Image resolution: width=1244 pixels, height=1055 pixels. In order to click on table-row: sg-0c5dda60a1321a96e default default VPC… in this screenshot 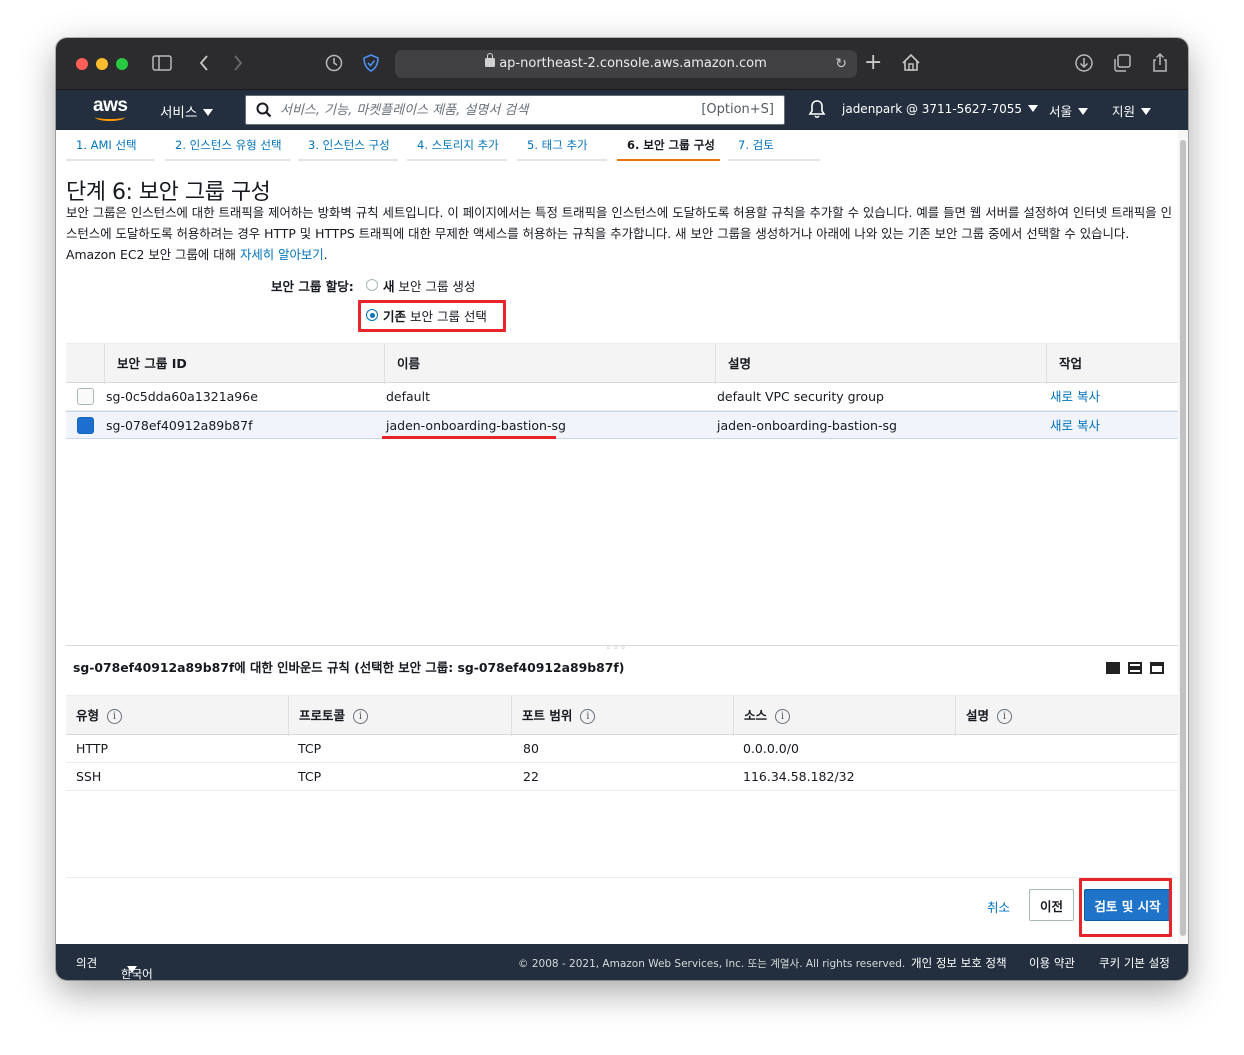, I will do `click(622, 397)`.